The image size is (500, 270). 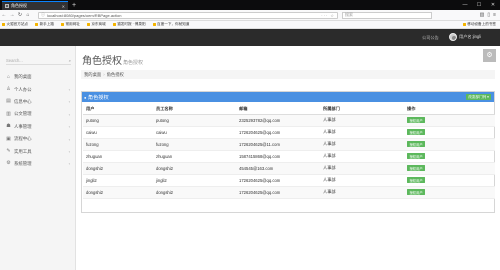 What do you see at coordinates (194, 180) in the screenshot?
I see `cell-name: jingli2` at bounding box center [194, 180].